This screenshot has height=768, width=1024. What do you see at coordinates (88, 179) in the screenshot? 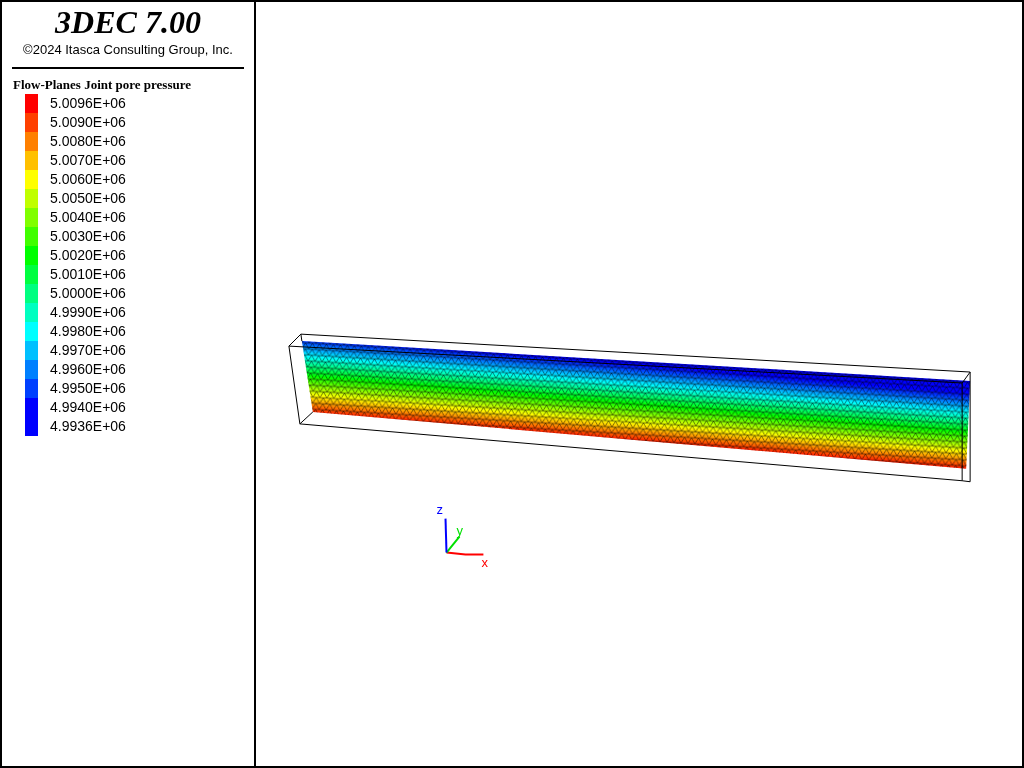
I see `legend-label: 5.0060E+06` at bounding box center [88, 179].